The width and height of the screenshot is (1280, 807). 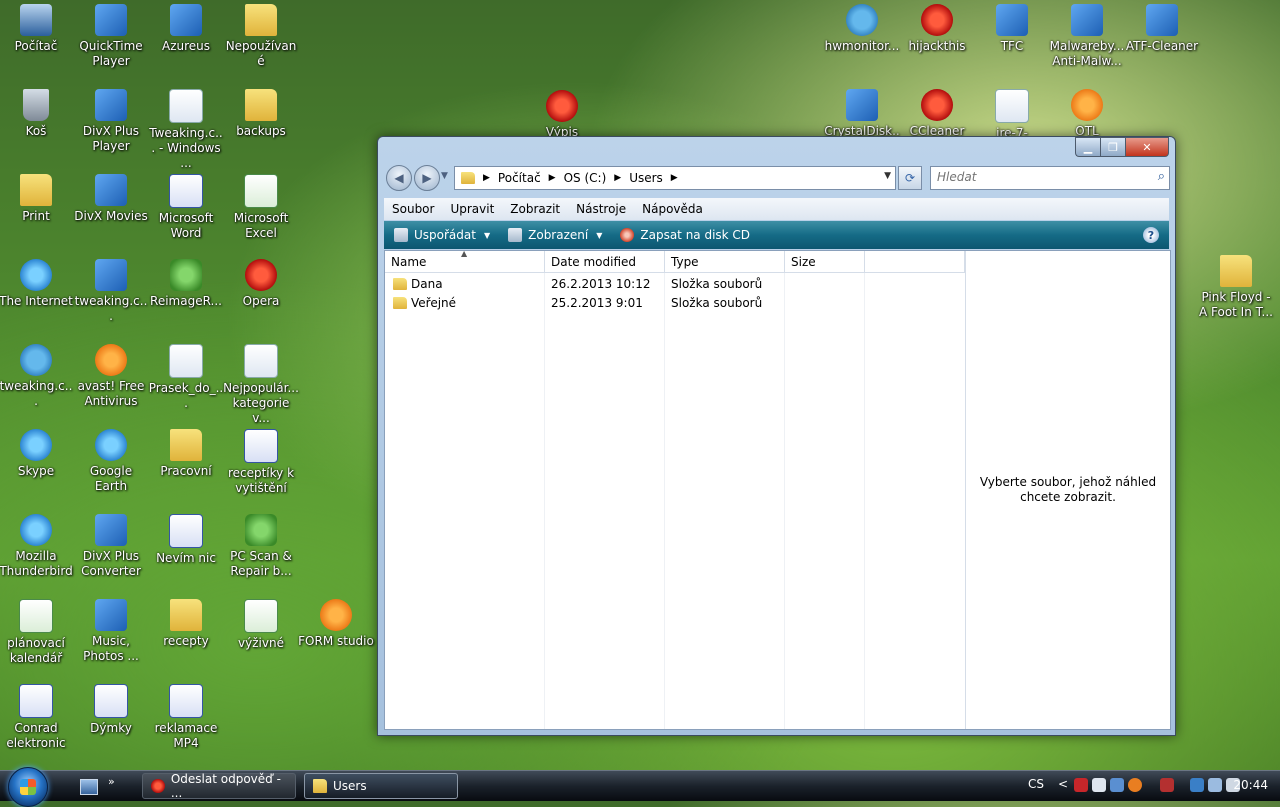 What do you see at coordinates (186, 540) in the screenshot?
I see `desktop-icon: Nevím nic` at bounding box center [186, 540].